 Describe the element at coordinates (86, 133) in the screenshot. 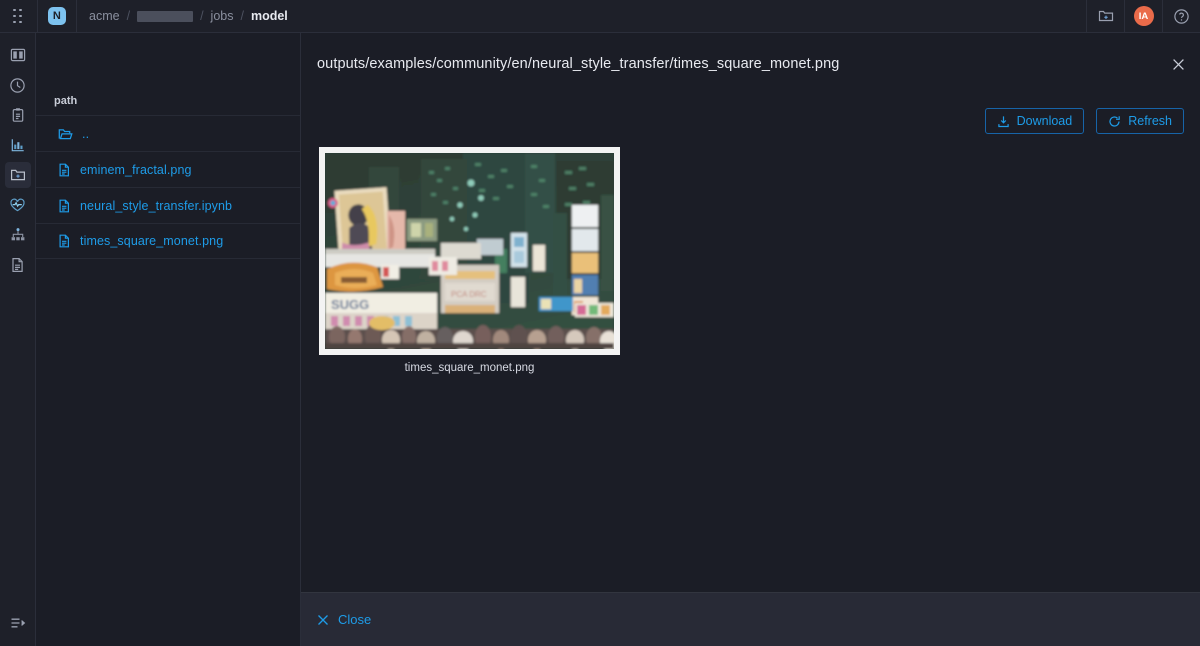

I see `list-item-label: ..` at that location.